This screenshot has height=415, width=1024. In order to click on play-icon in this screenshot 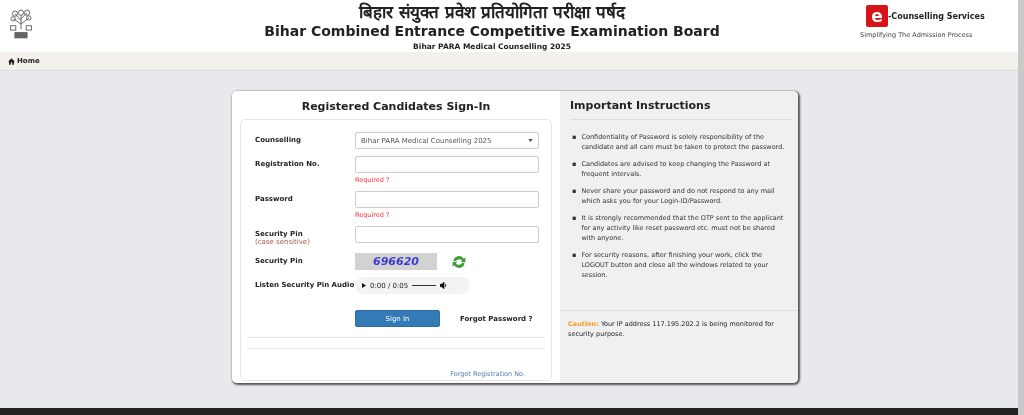, I will do `click(364, 285)`.